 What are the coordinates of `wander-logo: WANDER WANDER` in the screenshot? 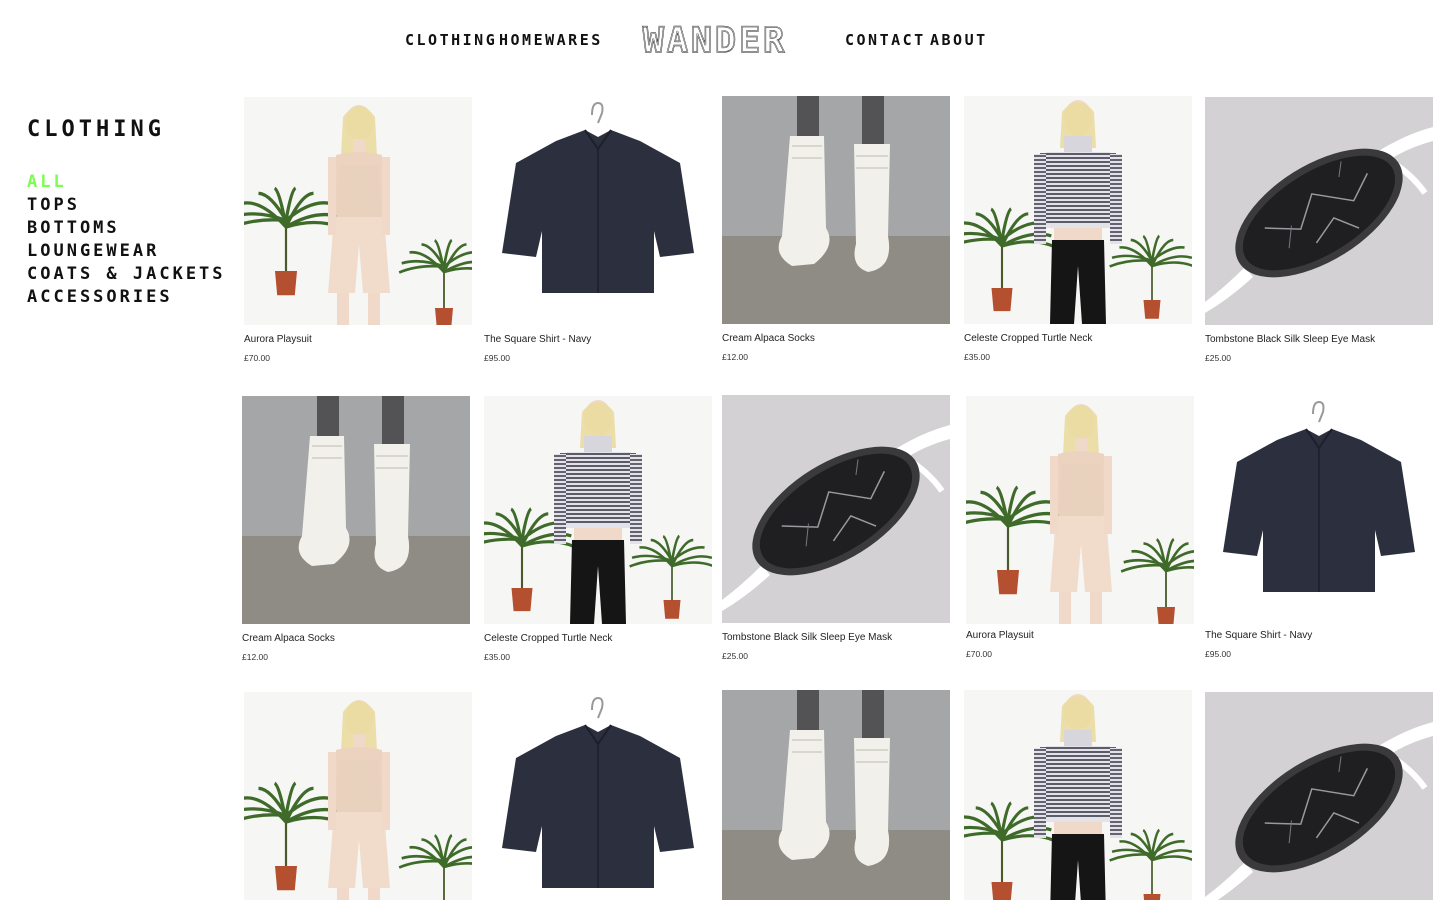 It's located at (715, 39).